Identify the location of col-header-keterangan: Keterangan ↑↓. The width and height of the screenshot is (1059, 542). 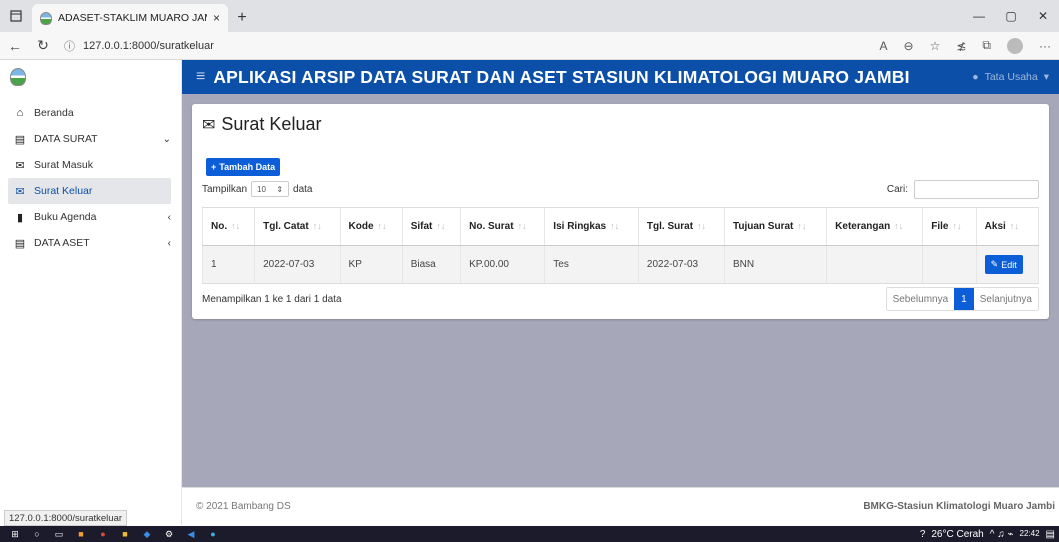
(874, 226).